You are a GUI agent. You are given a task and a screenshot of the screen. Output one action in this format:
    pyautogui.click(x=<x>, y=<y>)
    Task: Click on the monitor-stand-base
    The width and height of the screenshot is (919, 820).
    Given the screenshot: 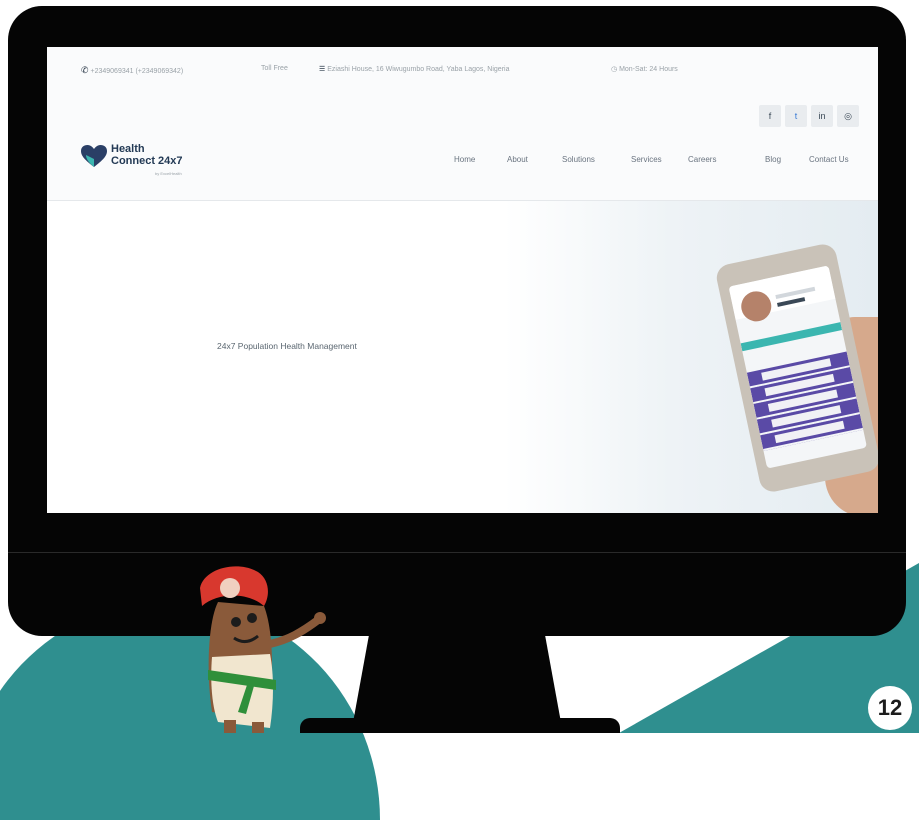 What is the action you would take?
    pyautogui.click(x=460, y=725)
    